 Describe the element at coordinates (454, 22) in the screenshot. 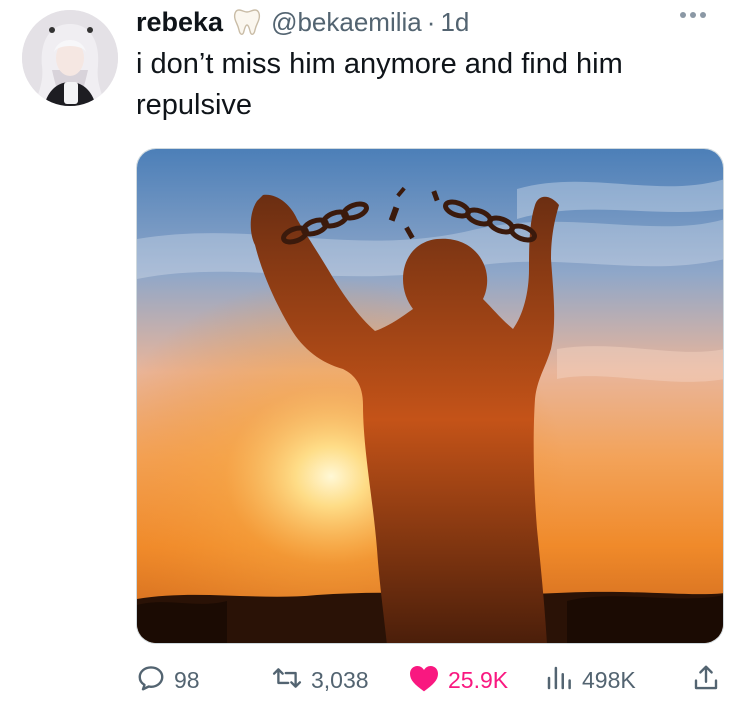

I see `timestamp: 1d` at that location.